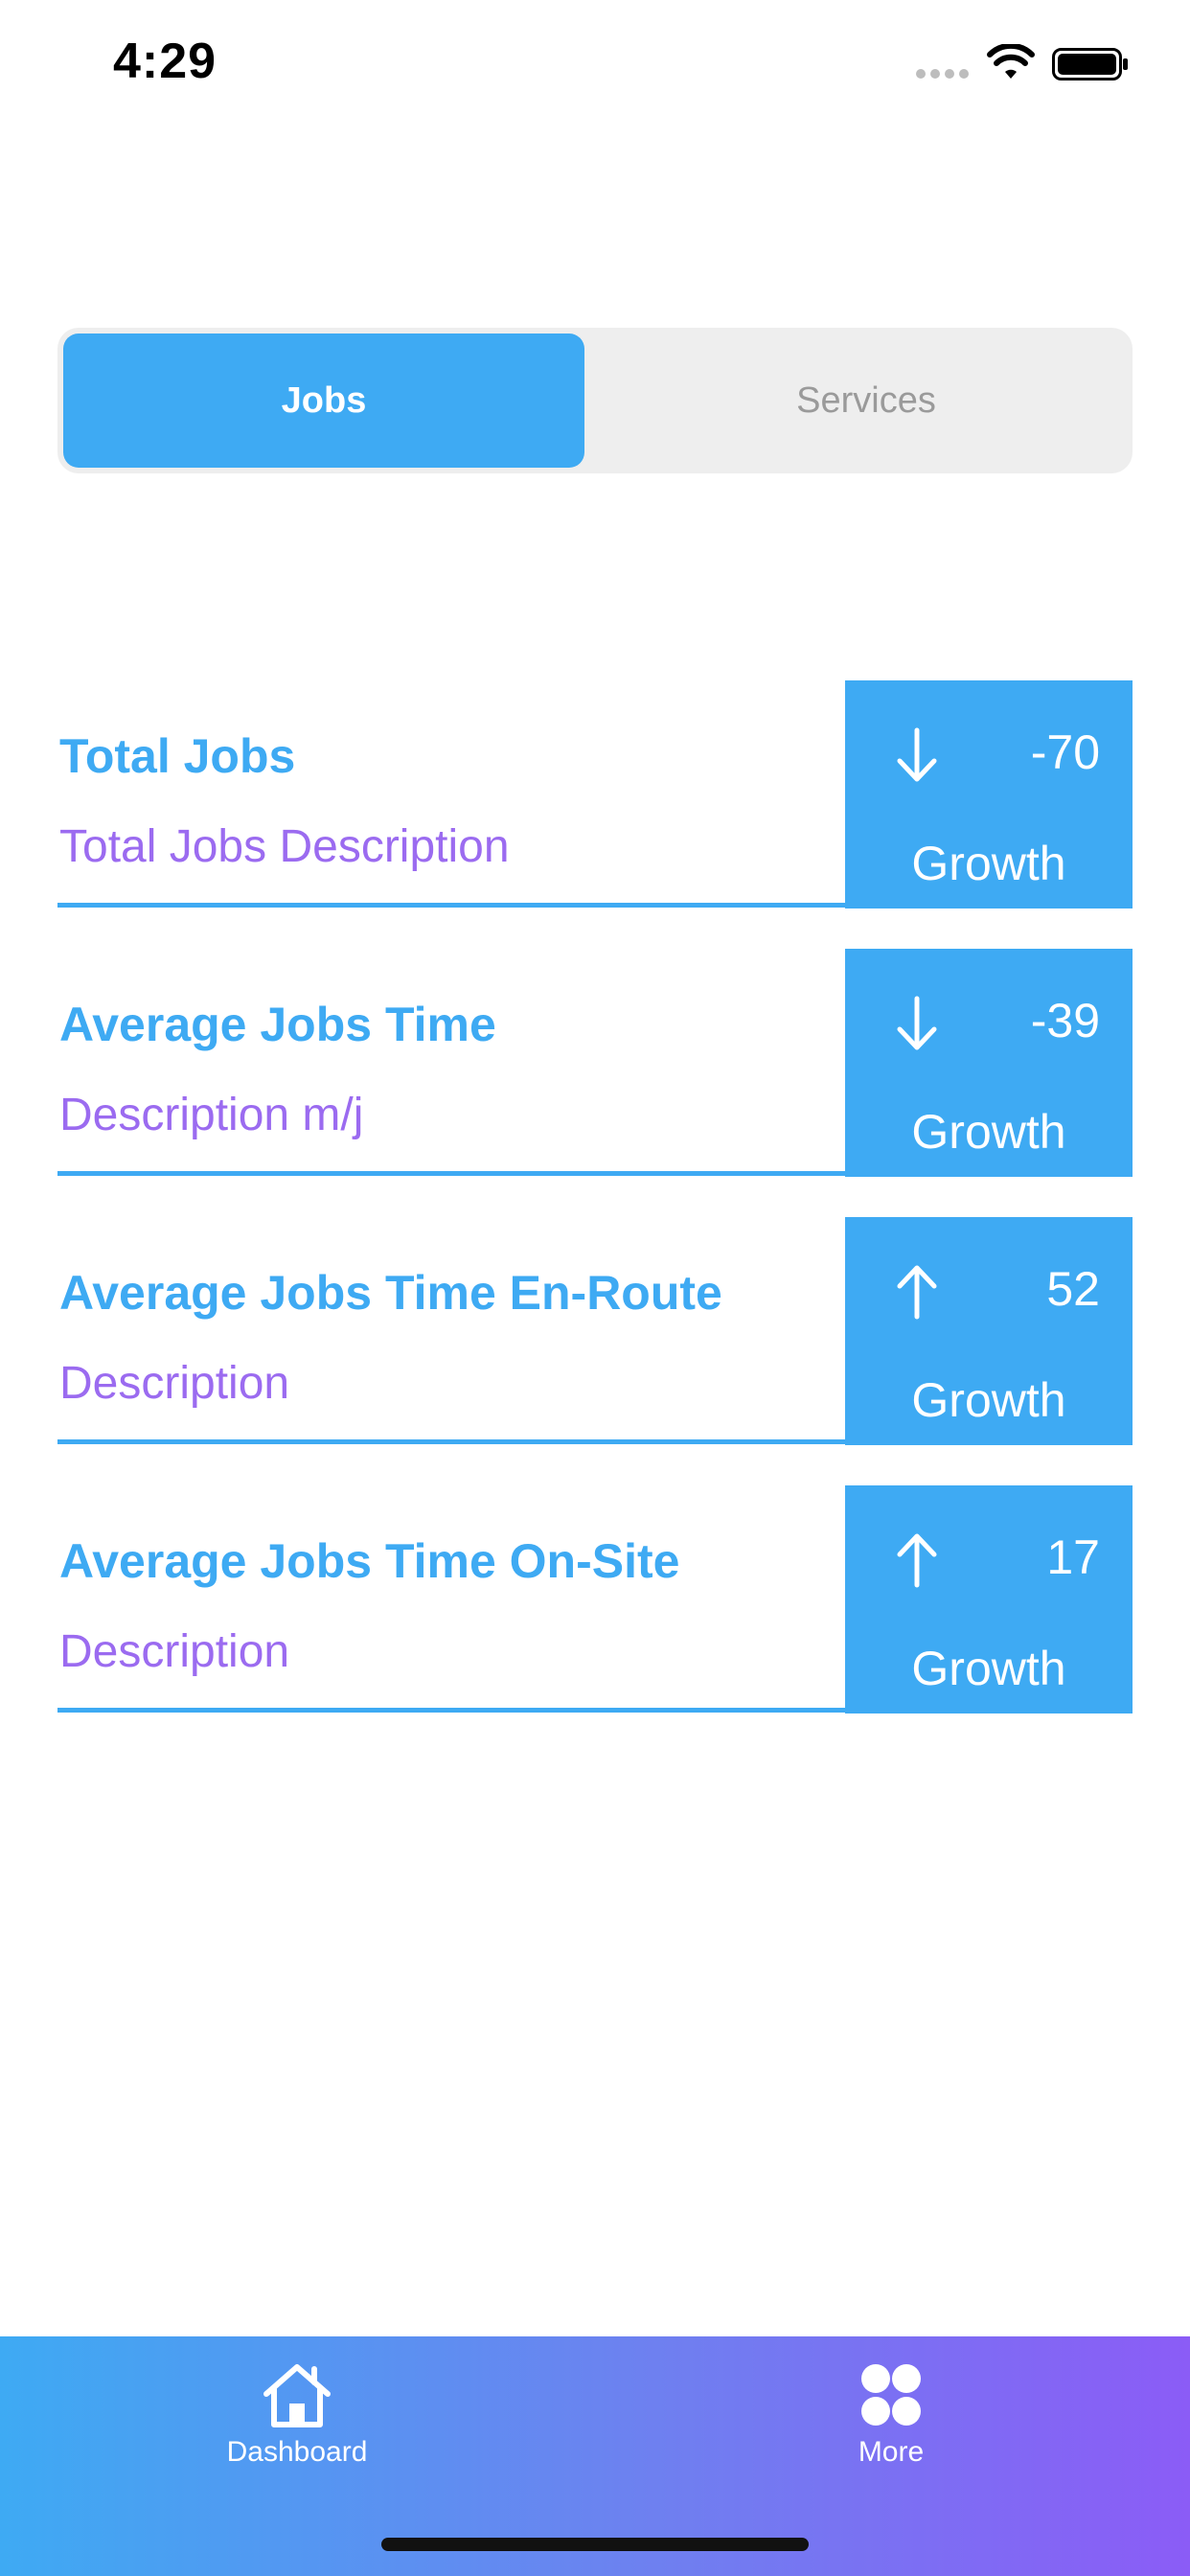 Image resolution: width=1190 pixels, height=2576 pixels. I want to click on tab-services: Services, so click(867, 401).